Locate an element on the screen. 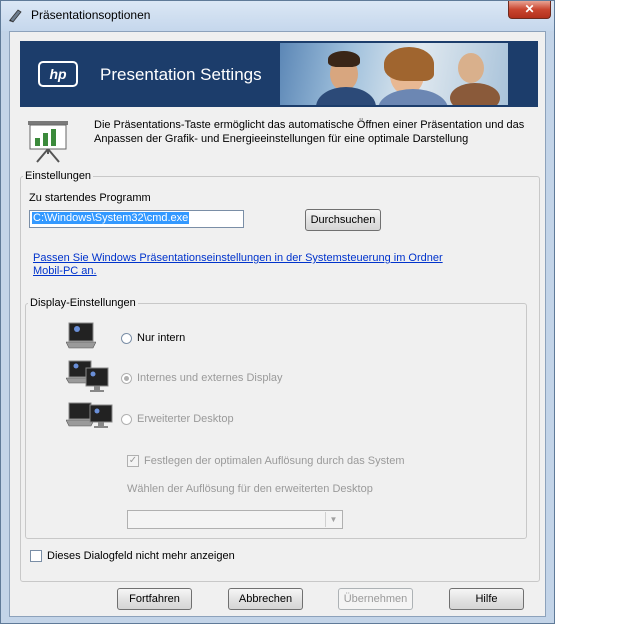  dont-show-label: Dieses Dialogfeld nicht mehr anzeigen is located at coordinates (141, 556).